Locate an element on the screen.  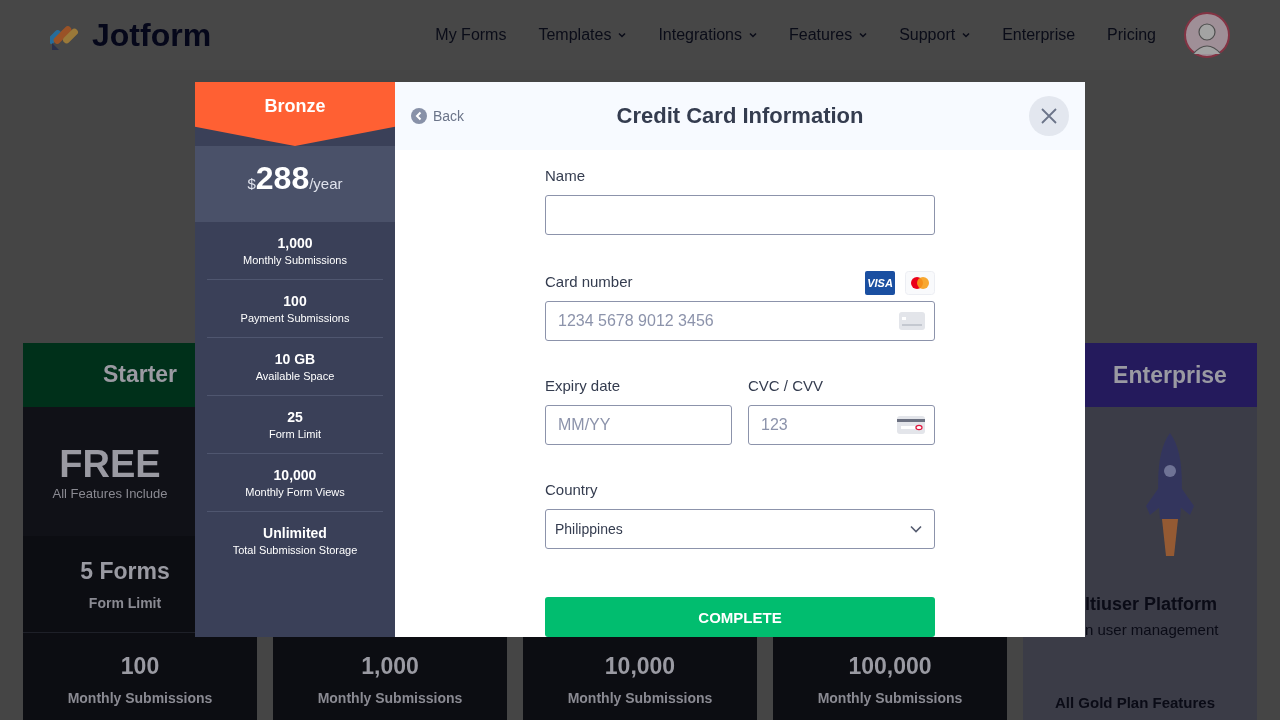
form-limit-label: Form Limit is located at coordinates (125, 602).